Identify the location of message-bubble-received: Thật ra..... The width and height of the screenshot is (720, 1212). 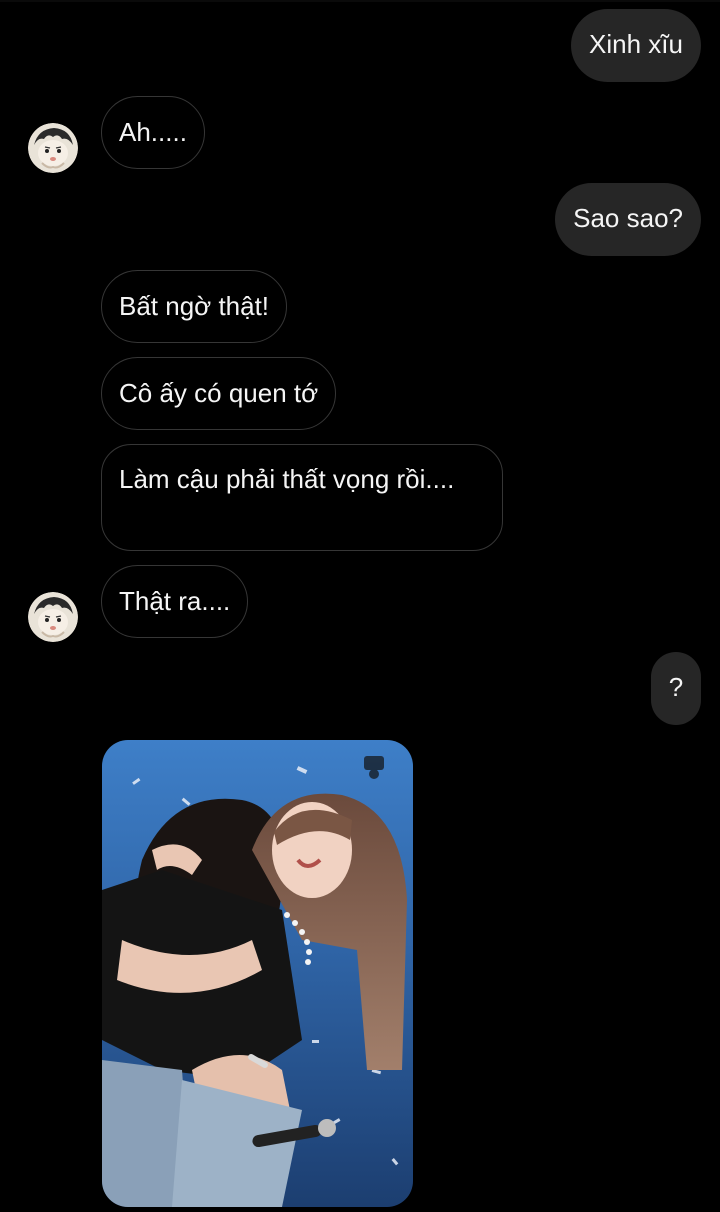
(175, 601).